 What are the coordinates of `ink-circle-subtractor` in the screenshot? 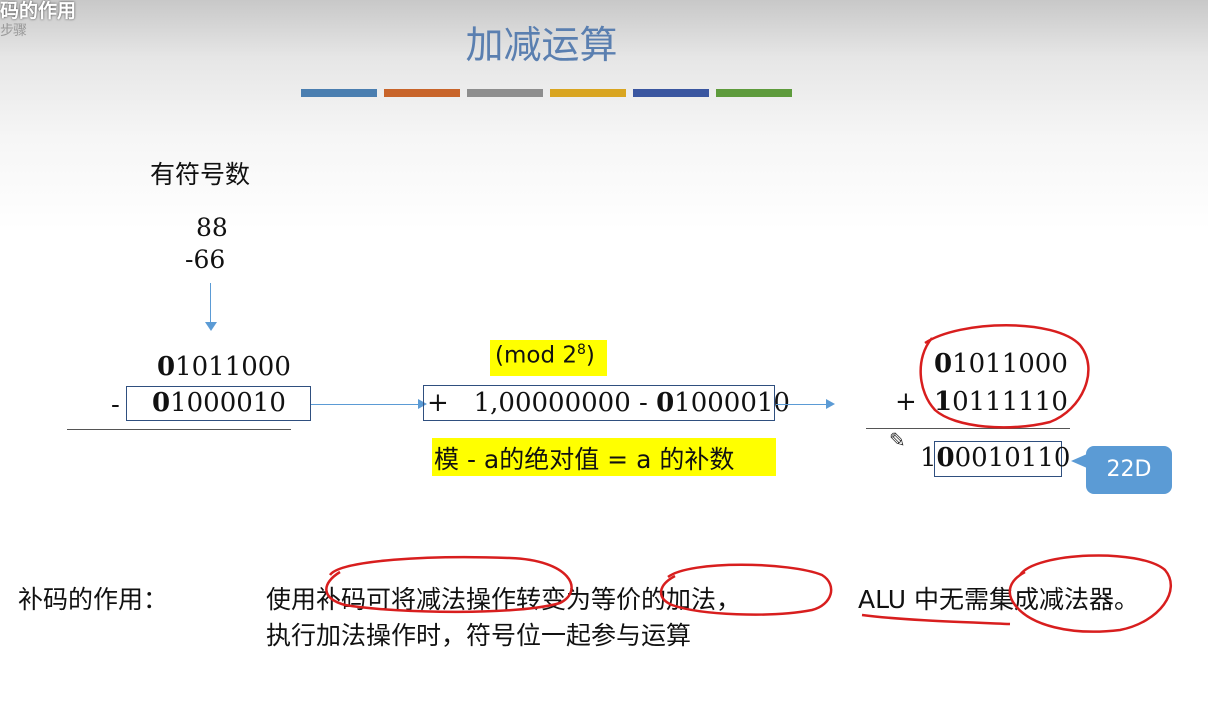 It's located at (1090, 593).